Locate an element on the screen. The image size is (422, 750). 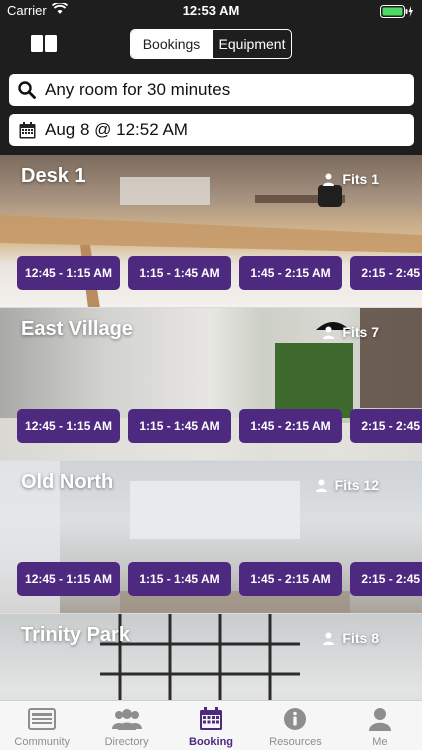
room-capacity: Fits 8 is located at coordinates (350, 638).